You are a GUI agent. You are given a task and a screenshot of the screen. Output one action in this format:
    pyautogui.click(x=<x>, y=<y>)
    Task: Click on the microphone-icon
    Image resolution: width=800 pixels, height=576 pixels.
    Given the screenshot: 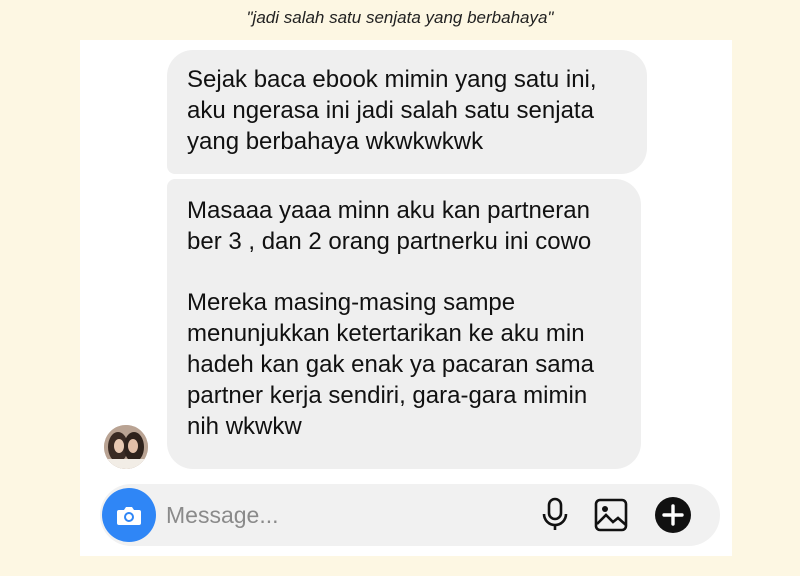 What is the action you would take?
    pyautogui.click(x=555, y=513)
    